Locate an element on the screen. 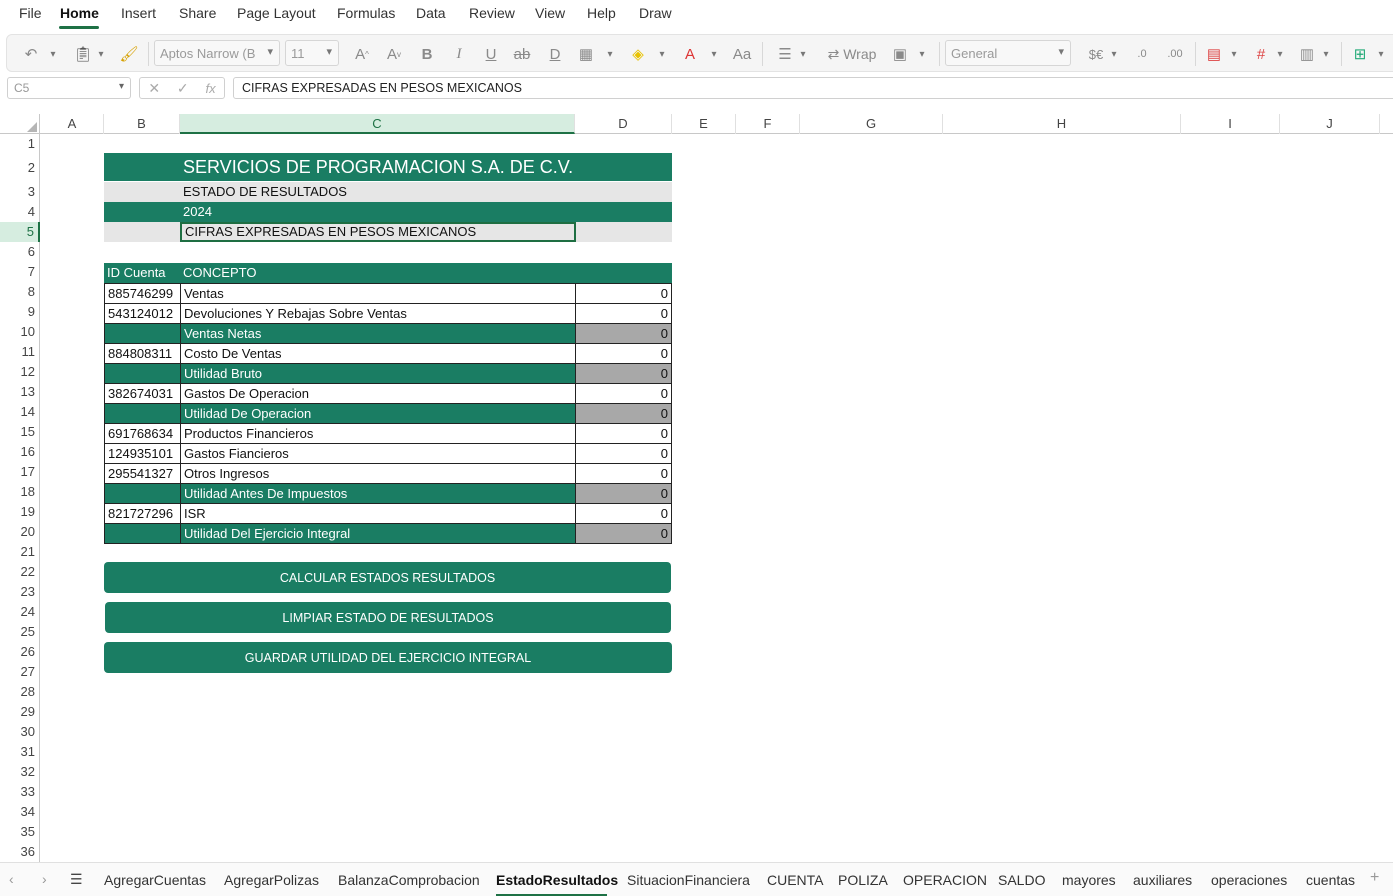 The height and width of the screenshot is (896, 1393). clear-results-button: LIMPIAR ESTADO DE RESULTADOS is located at coordinates (388, 617).